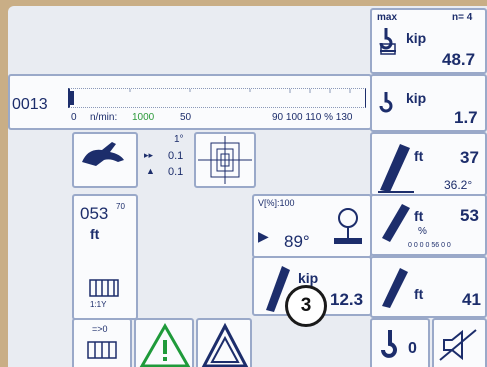 The width and height of the screenshot is (487, 367). What do you see at coordinates (312, 117) in the screenshot?
I see `scale-right: 90 100 110 % 130` at bounding box center [312, 117].